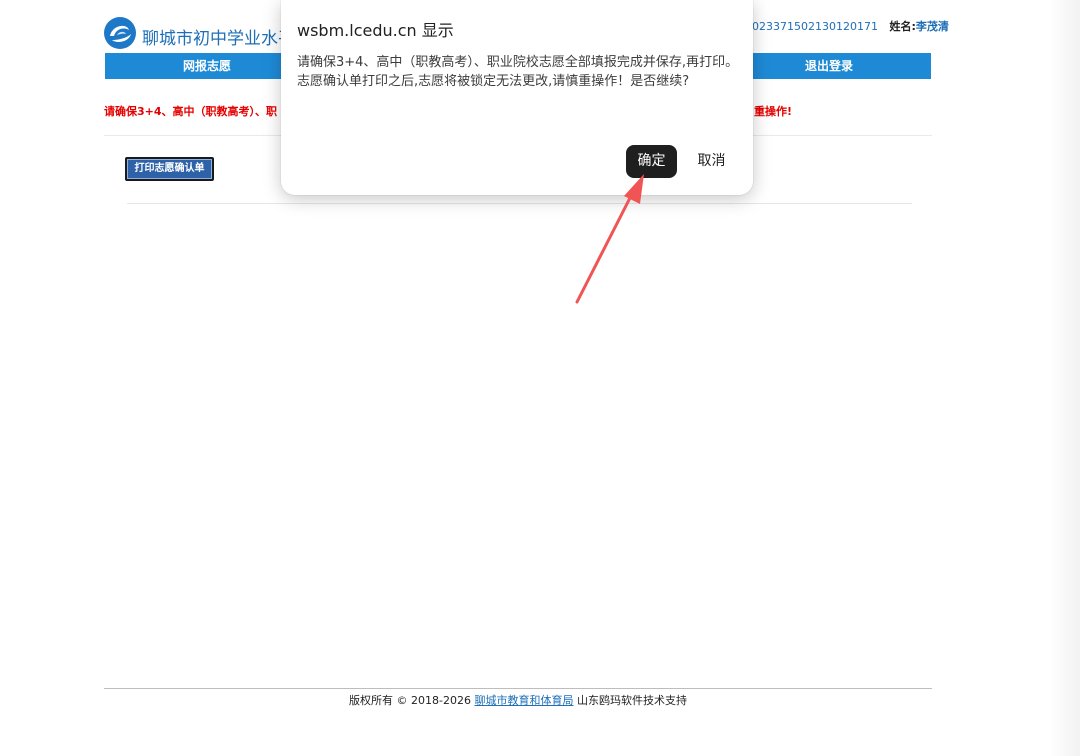 Image resolution: width=1080 pixels, height=756 pixels. Describe the element at coordinates (519, 203) in the screenshot. I see `divider-middle` at that location.